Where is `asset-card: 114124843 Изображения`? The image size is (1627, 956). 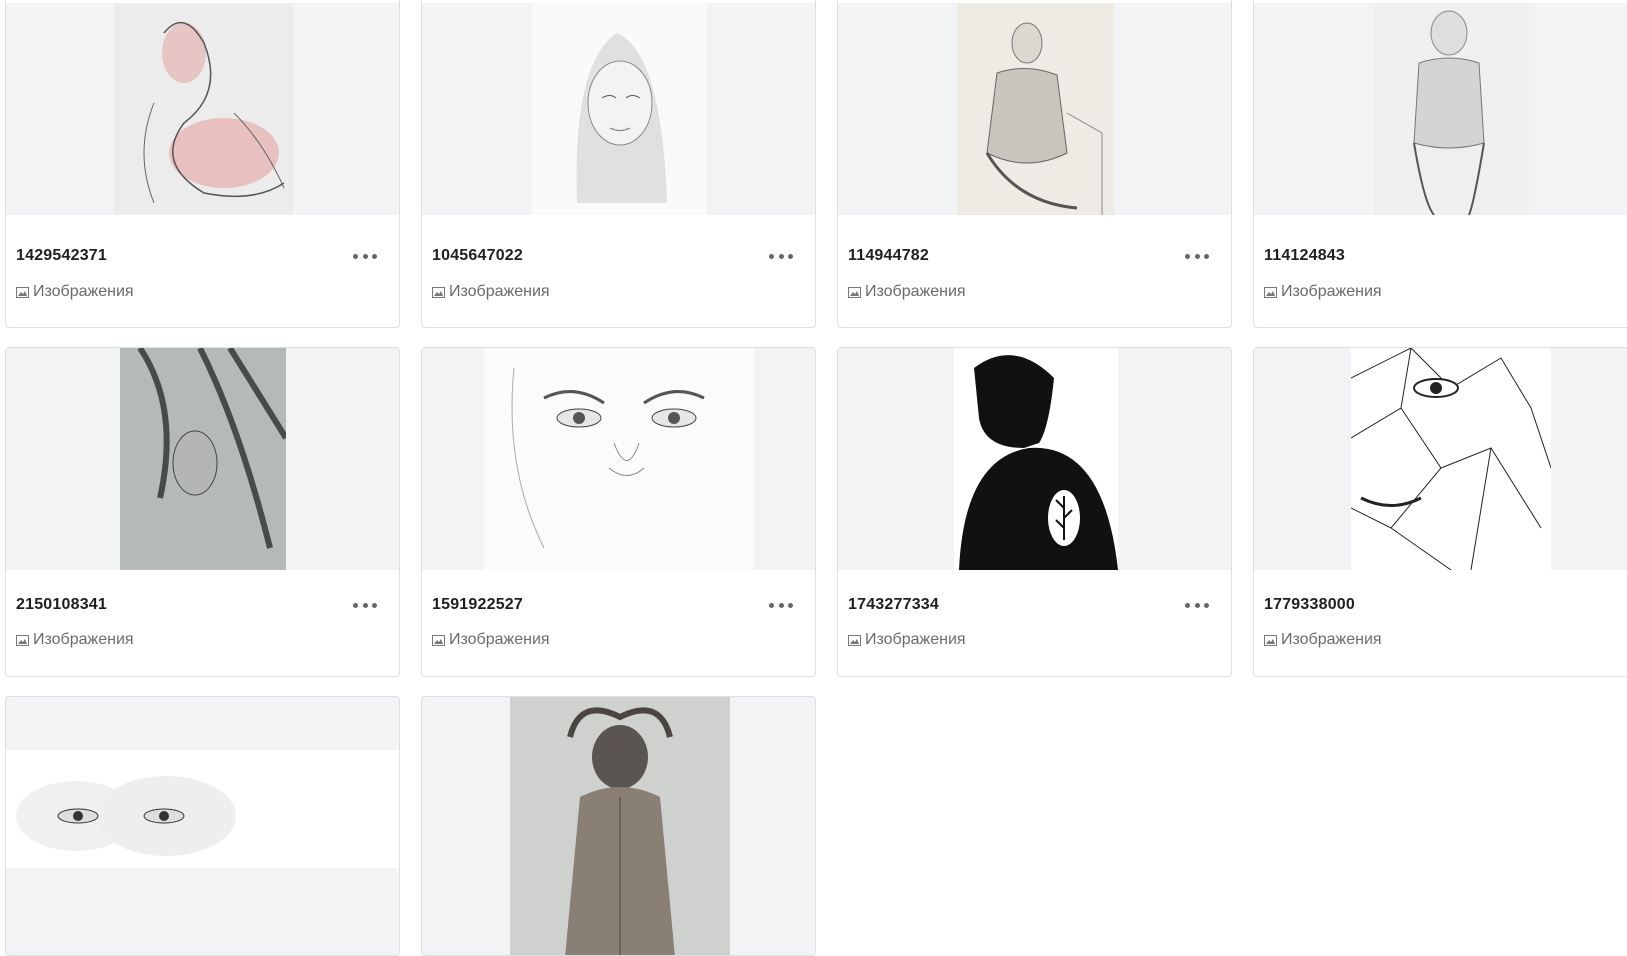 asset-card: 114124843 Изображения is located at coordinates (1440, 164).